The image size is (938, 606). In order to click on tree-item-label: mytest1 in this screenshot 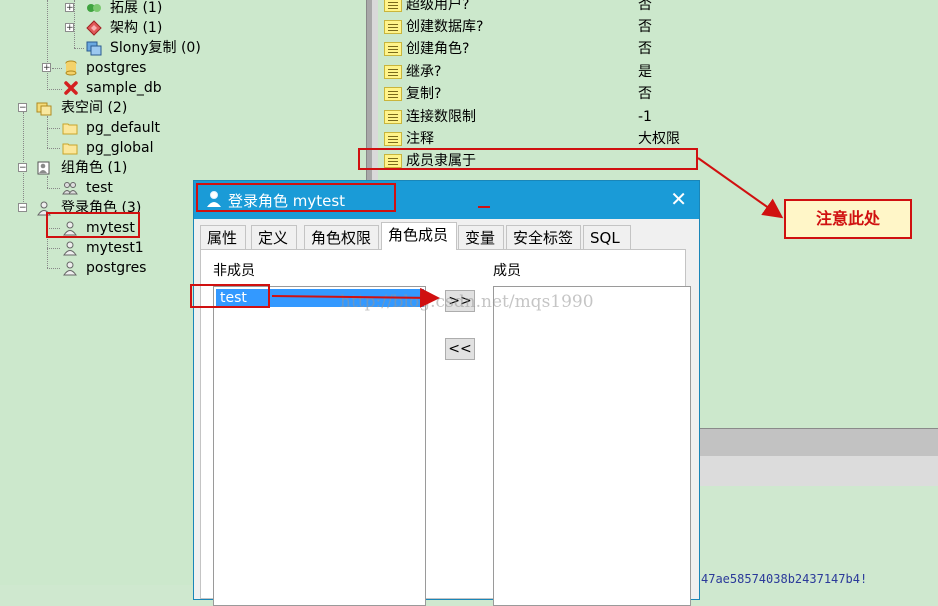, I will do `click(115, 248)`.